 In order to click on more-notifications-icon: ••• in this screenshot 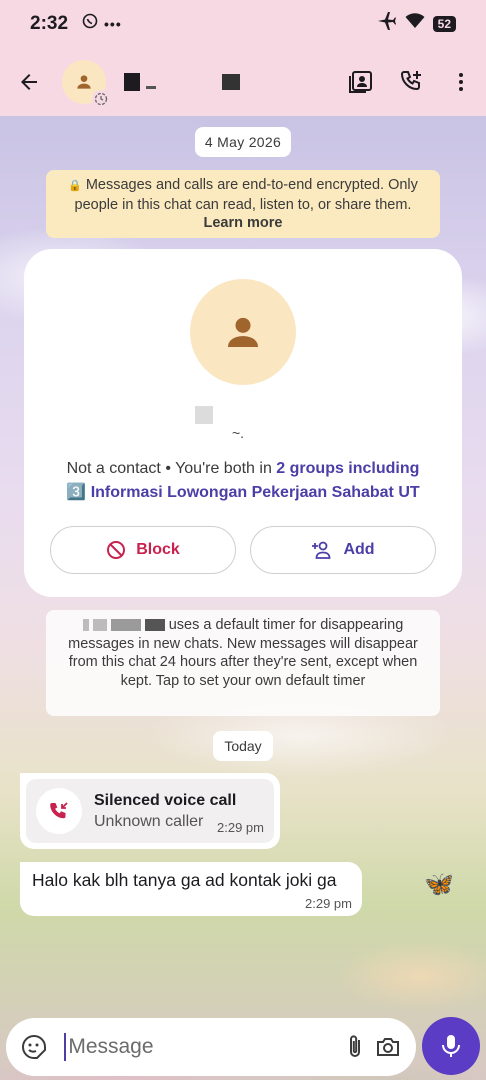, I will do `click(113, 24)`.